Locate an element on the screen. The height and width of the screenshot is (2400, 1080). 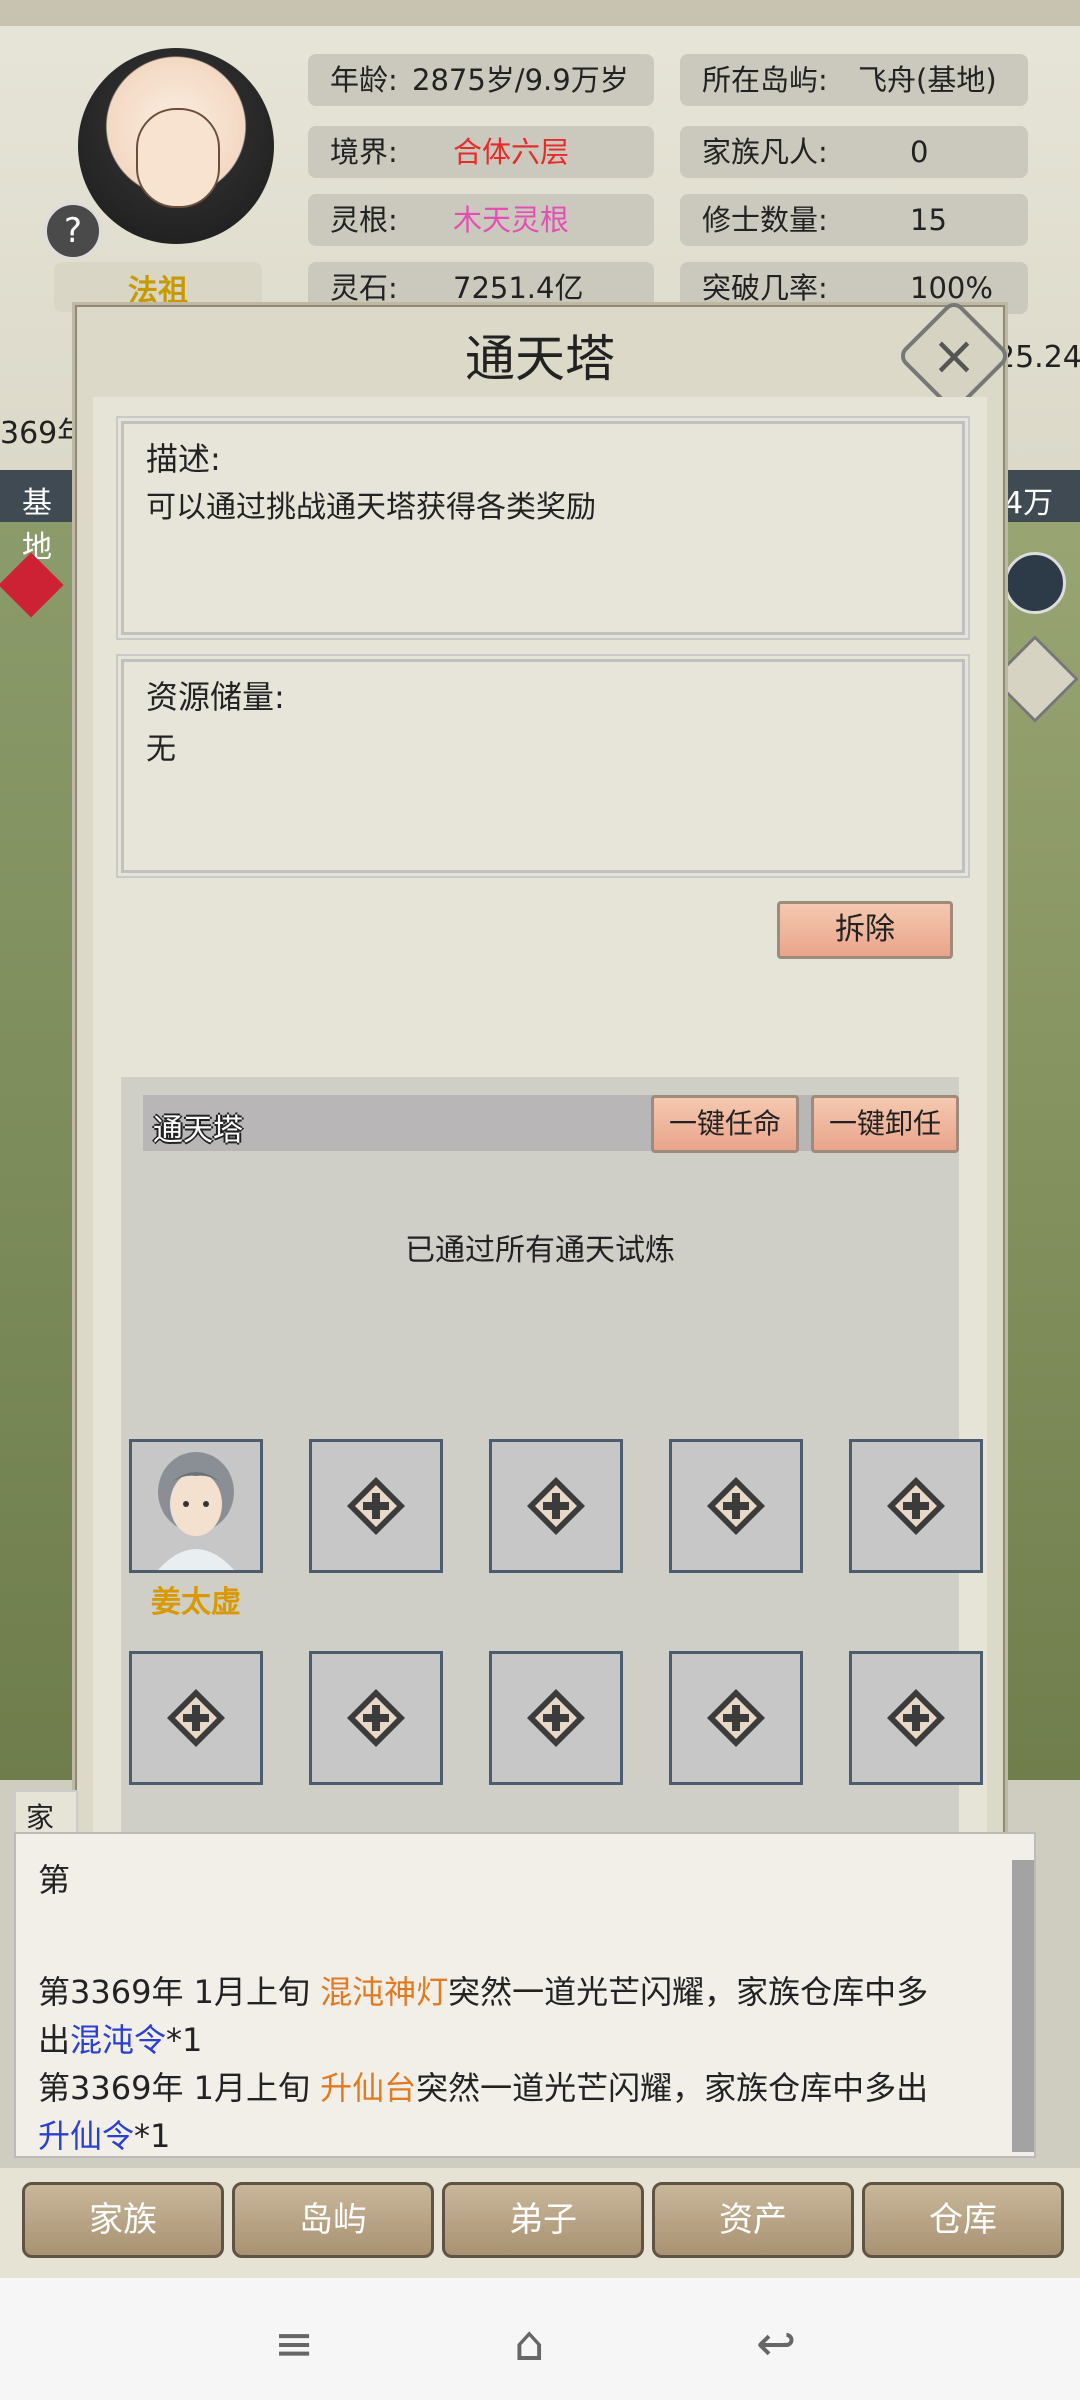
description-title: 描述: is located at coordinates (183, 459).